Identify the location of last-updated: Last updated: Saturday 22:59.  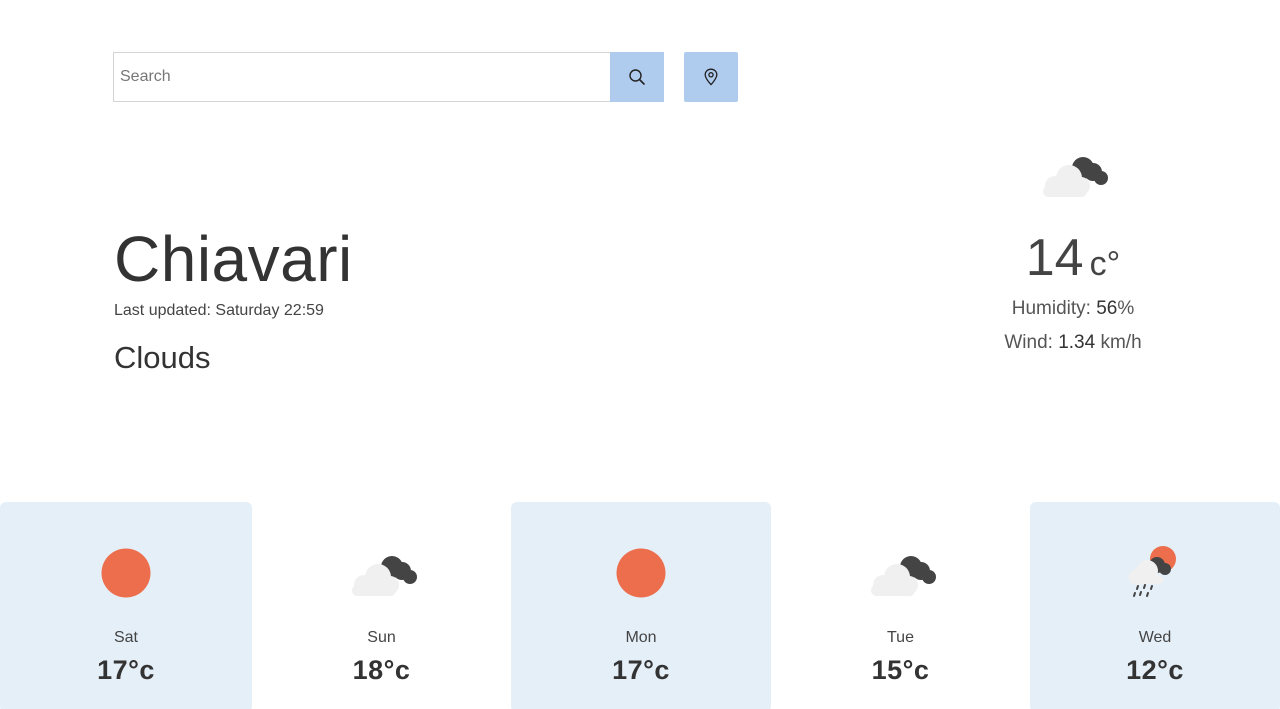
(219, 310).